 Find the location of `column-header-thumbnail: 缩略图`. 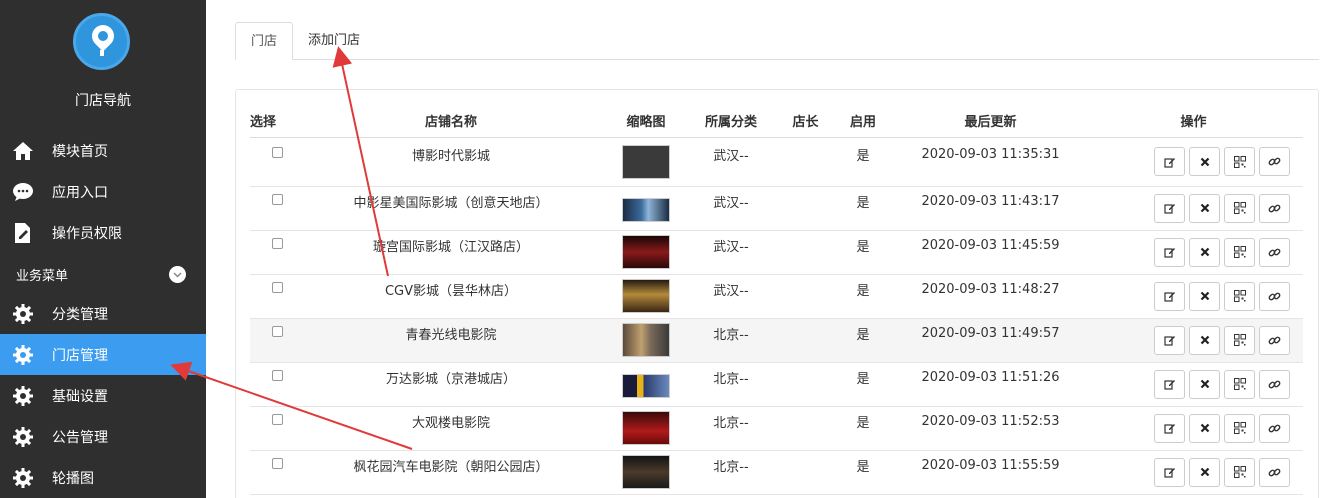

column-header-thumbnail: 缩略图 is located at coordinates (646, 121).